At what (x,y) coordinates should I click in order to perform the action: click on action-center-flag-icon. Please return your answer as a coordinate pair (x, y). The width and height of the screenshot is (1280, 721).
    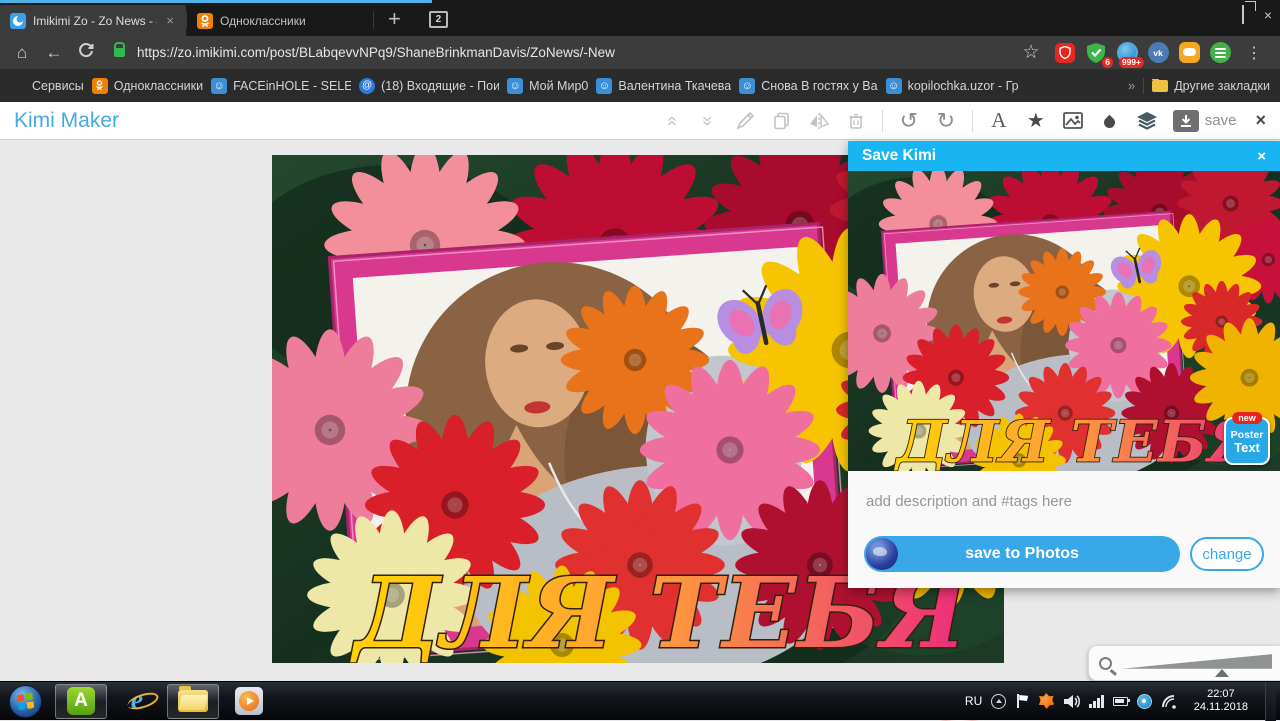
    Looking at the image, I should click on (1022, 701).